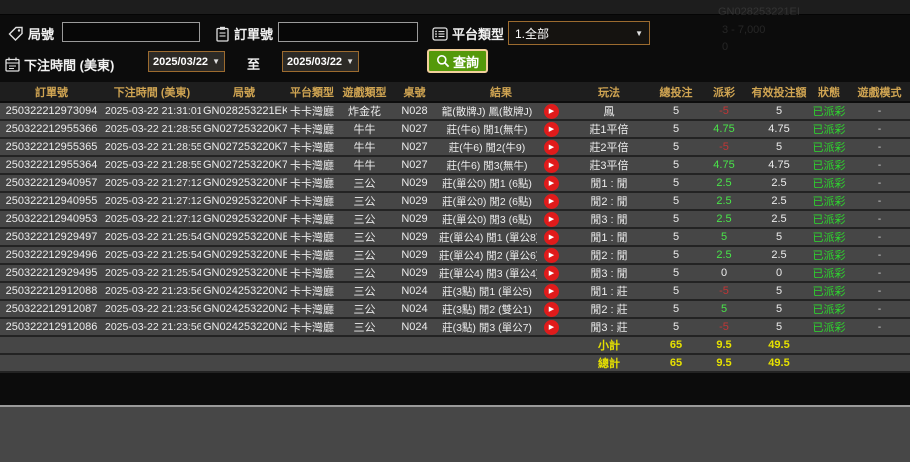 This screenshot has height=462, width=910. I want to click on cell-order-no: 250322212912087, so click(51, 310).